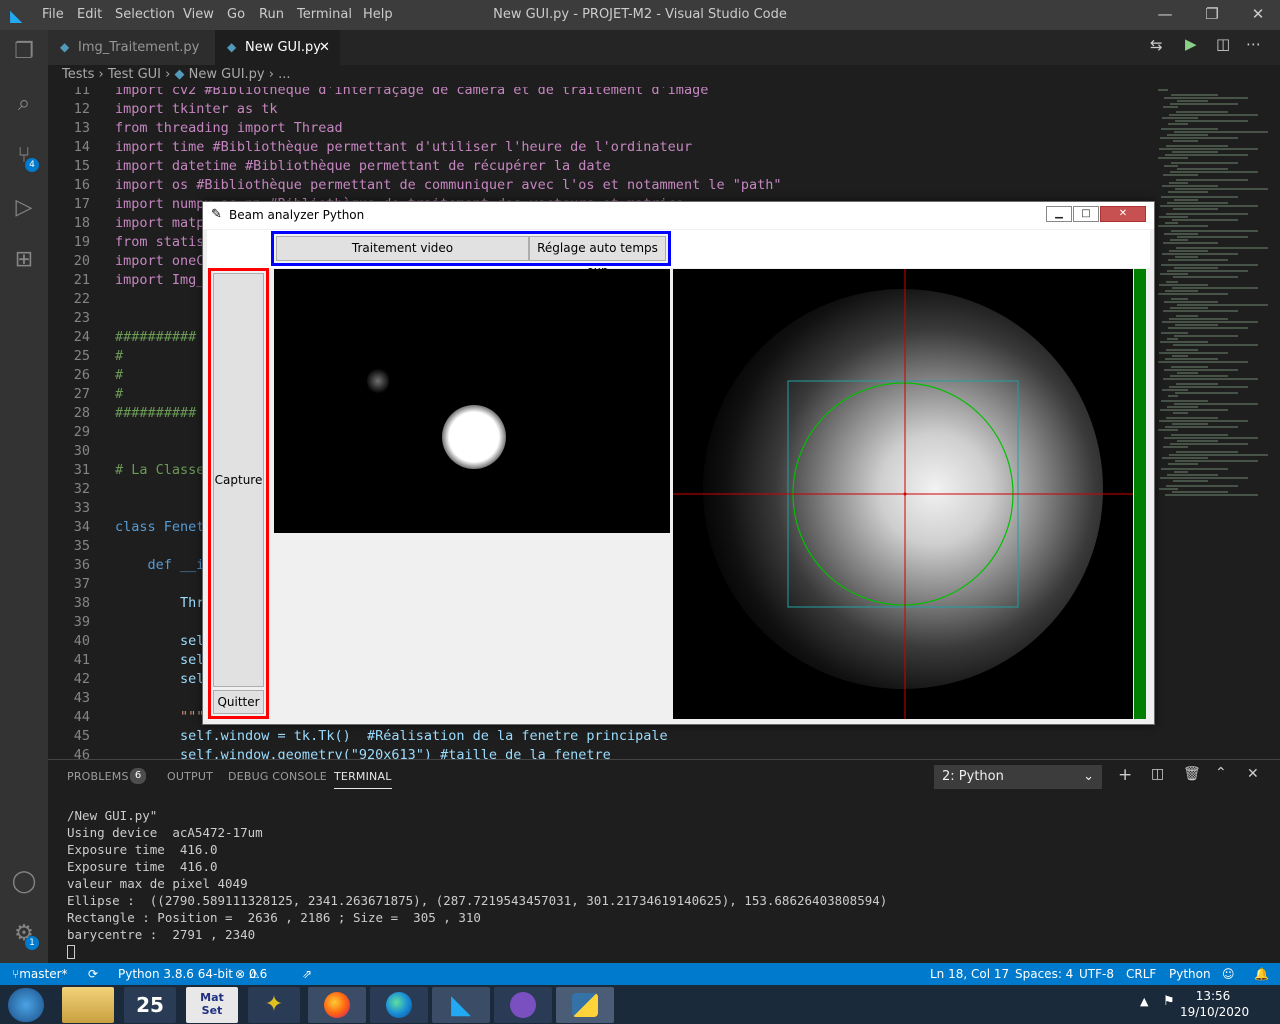 Image resolution: width=1280 pixels, height=1024 pixels. Describe the element at coordinates (1192, 774) in the screenshot. I see `kill-terminal-icon: 🗑` at that location.